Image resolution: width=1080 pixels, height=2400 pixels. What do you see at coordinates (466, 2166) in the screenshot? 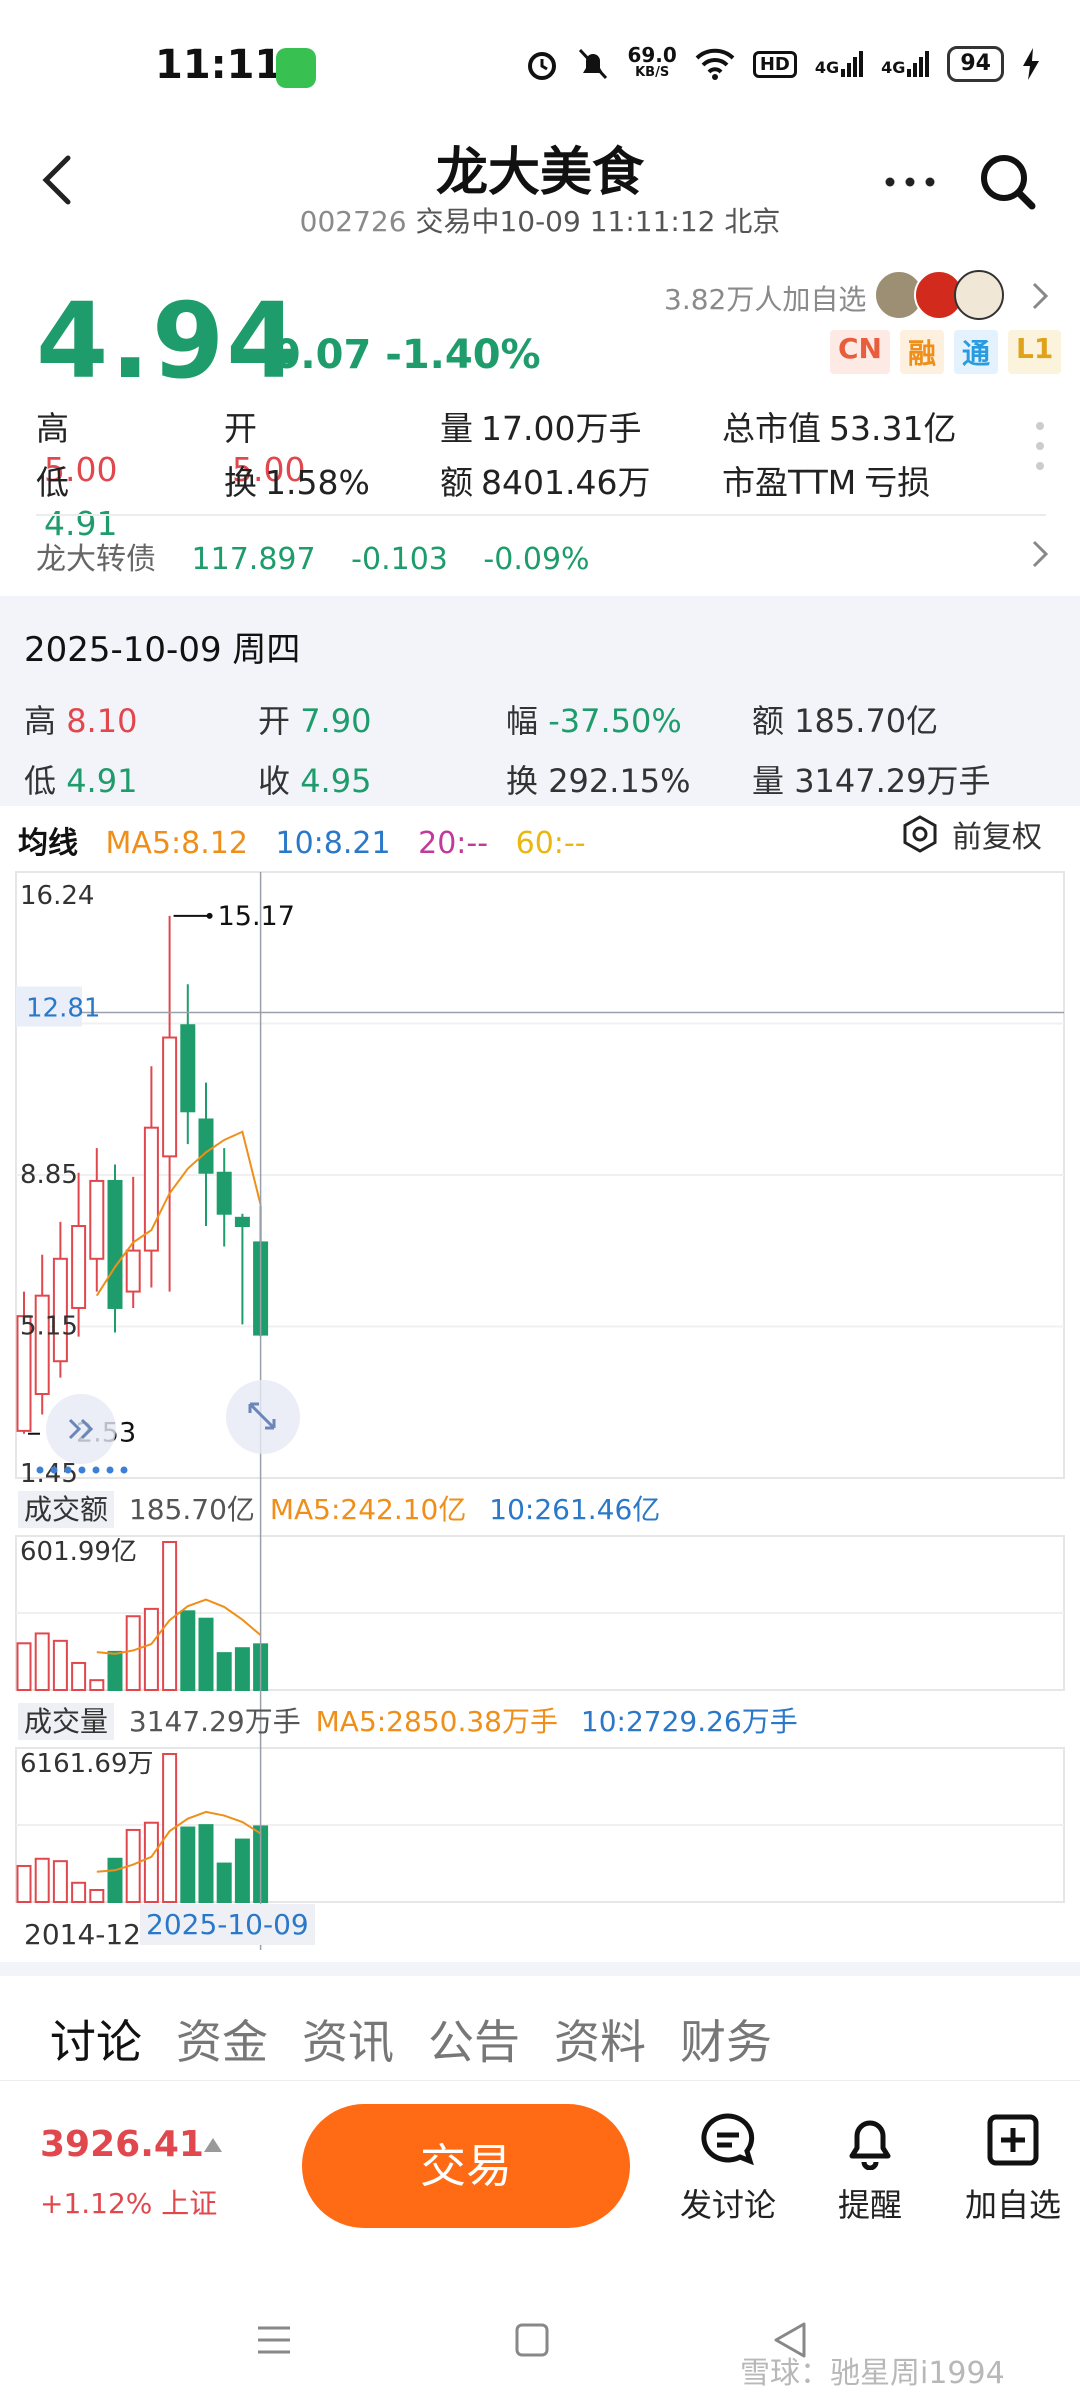
I see `trade-button: 交易` at bounding box center [466, 2166].